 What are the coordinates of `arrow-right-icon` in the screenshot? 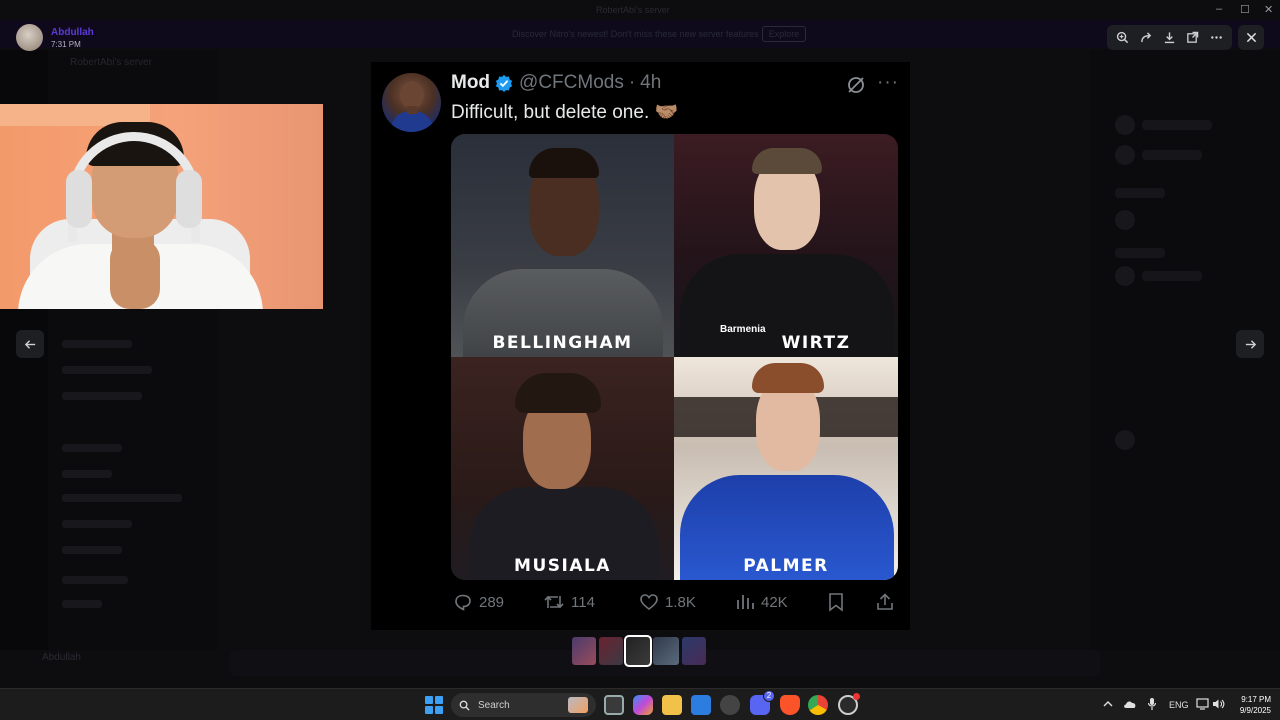 It's located at (1250, 344).